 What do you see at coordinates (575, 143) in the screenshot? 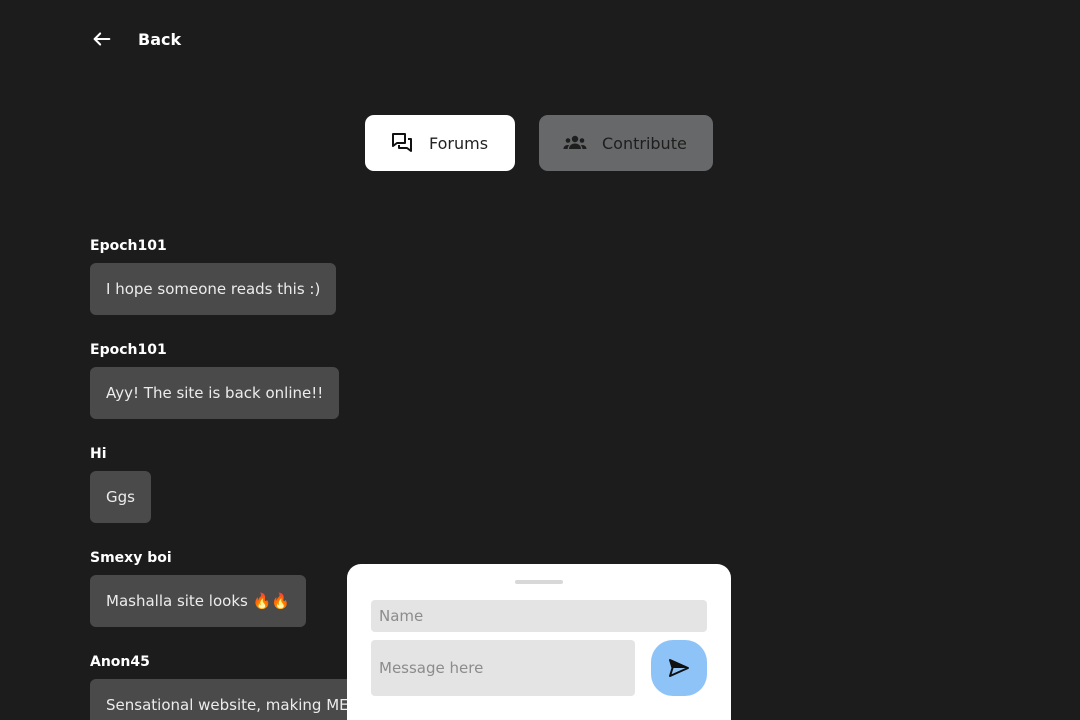
I see `group-icon` at bounding box center [575, 143].